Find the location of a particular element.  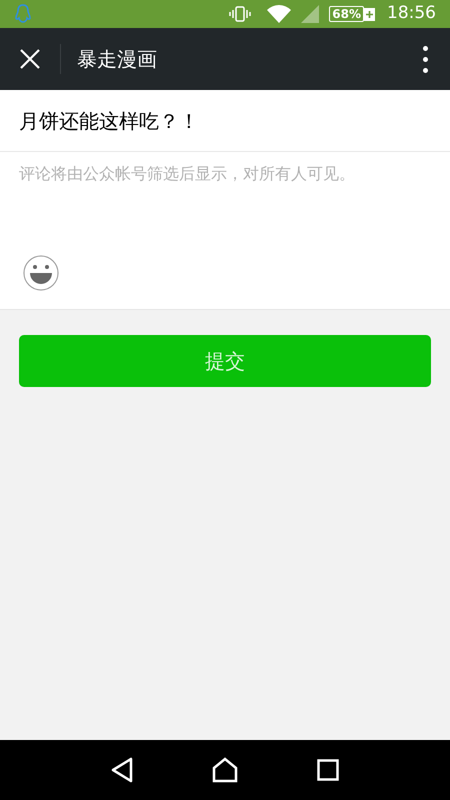

submit-button: 提交 is located at coordinates (225, 361).